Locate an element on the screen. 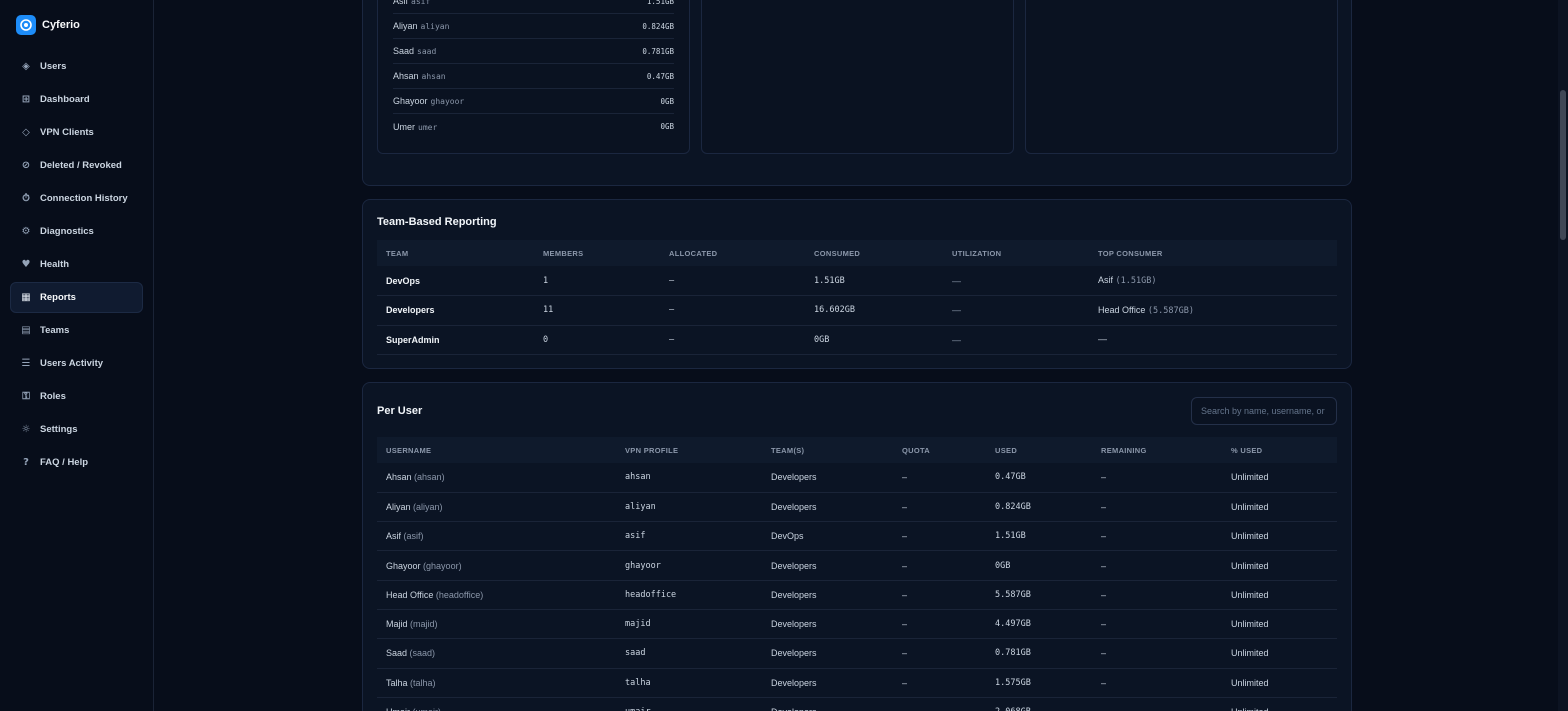 This screenshot has height=711, width=1568. team-allocated: – is located at coordinates (732, 281).